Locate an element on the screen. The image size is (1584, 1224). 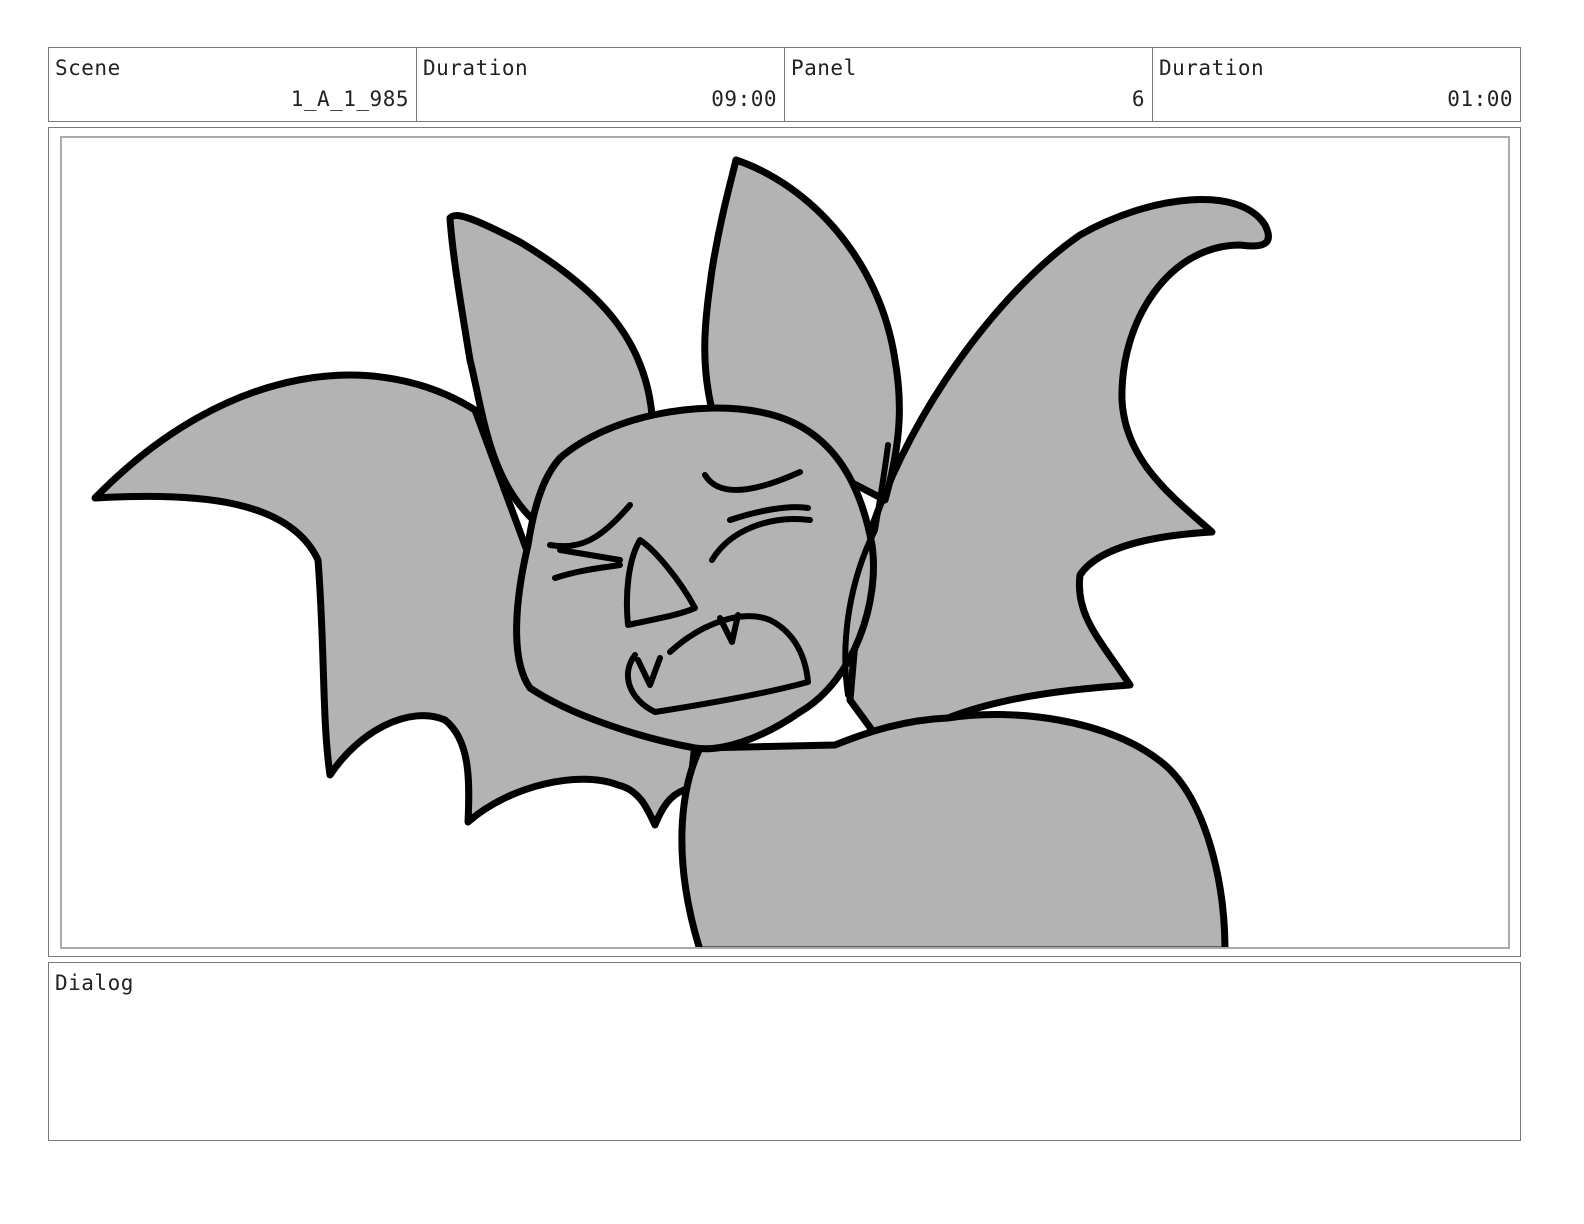
scene-duration-label: Duration is located at coordinates (476, 68).